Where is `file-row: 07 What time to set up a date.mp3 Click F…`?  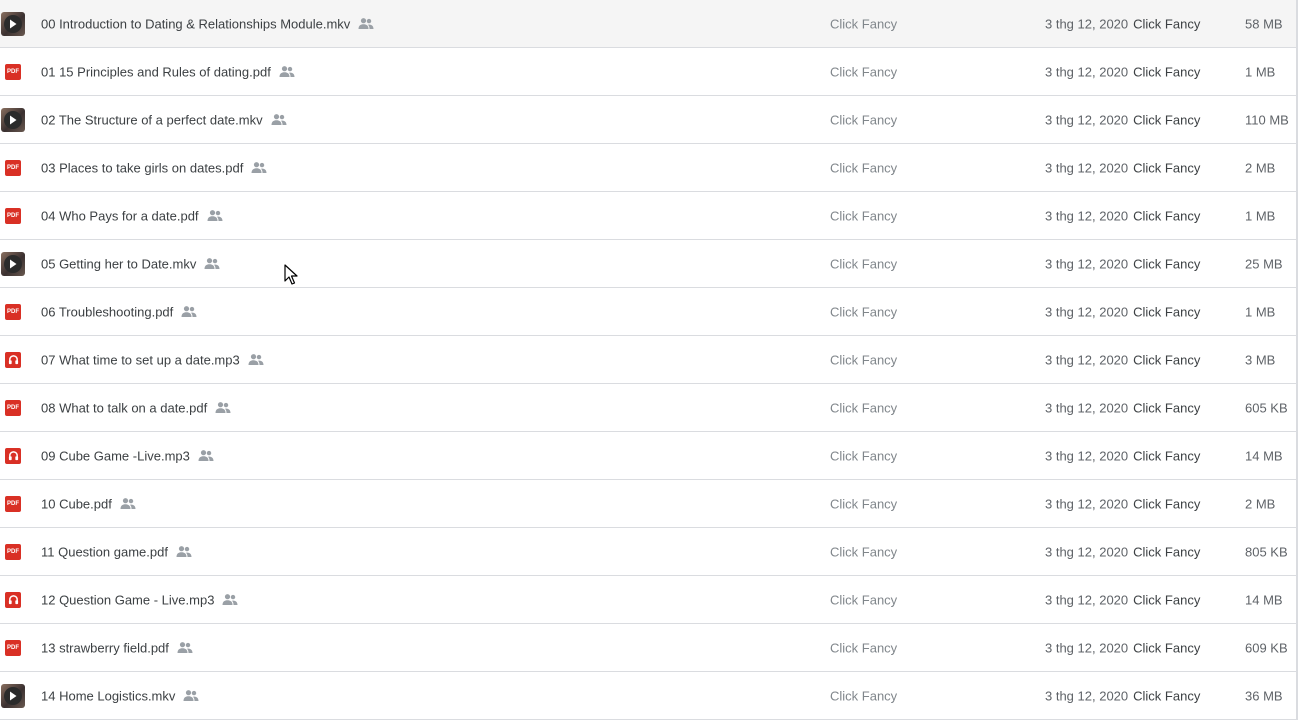
file-row: 07 What time to set up a date.mp3 Click F… is located at coordinates (648, 360).